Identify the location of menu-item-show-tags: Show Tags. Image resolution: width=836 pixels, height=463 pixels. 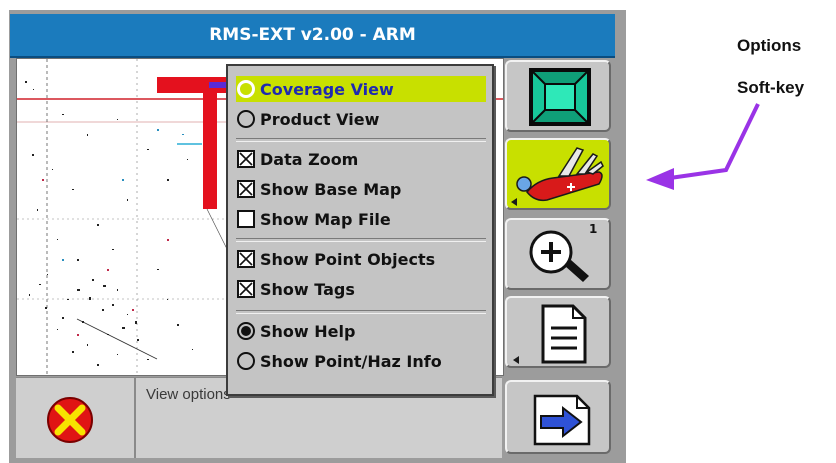
(361, 289).